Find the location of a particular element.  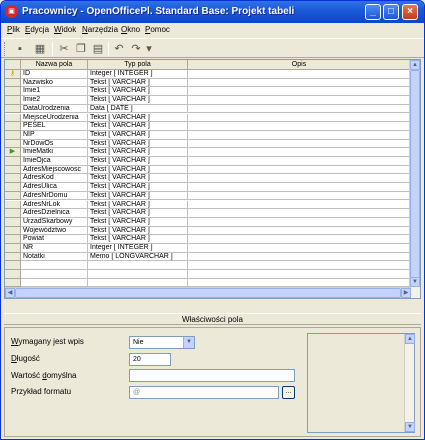

field-name-cell: AdresDzielnica is located at coordinates (54, 213).